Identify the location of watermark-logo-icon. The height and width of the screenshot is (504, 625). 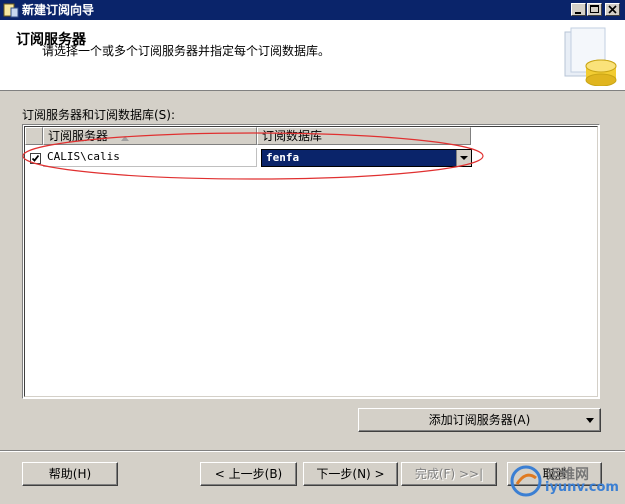
(526, 481).